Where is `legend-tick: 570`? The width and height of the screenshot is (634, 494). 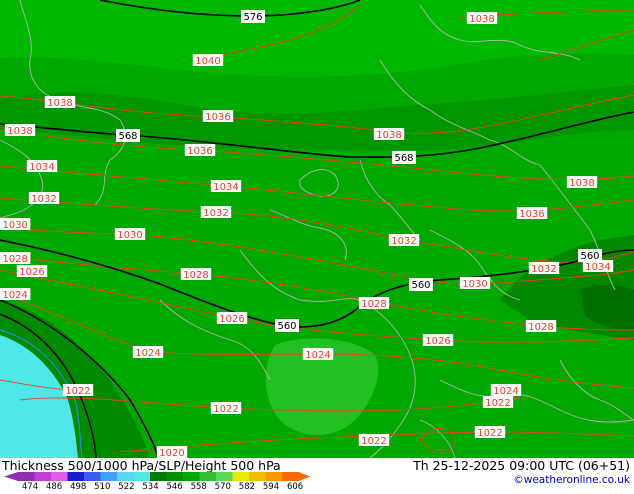 legend-tick: 570 is located at coordinates (223, 486).